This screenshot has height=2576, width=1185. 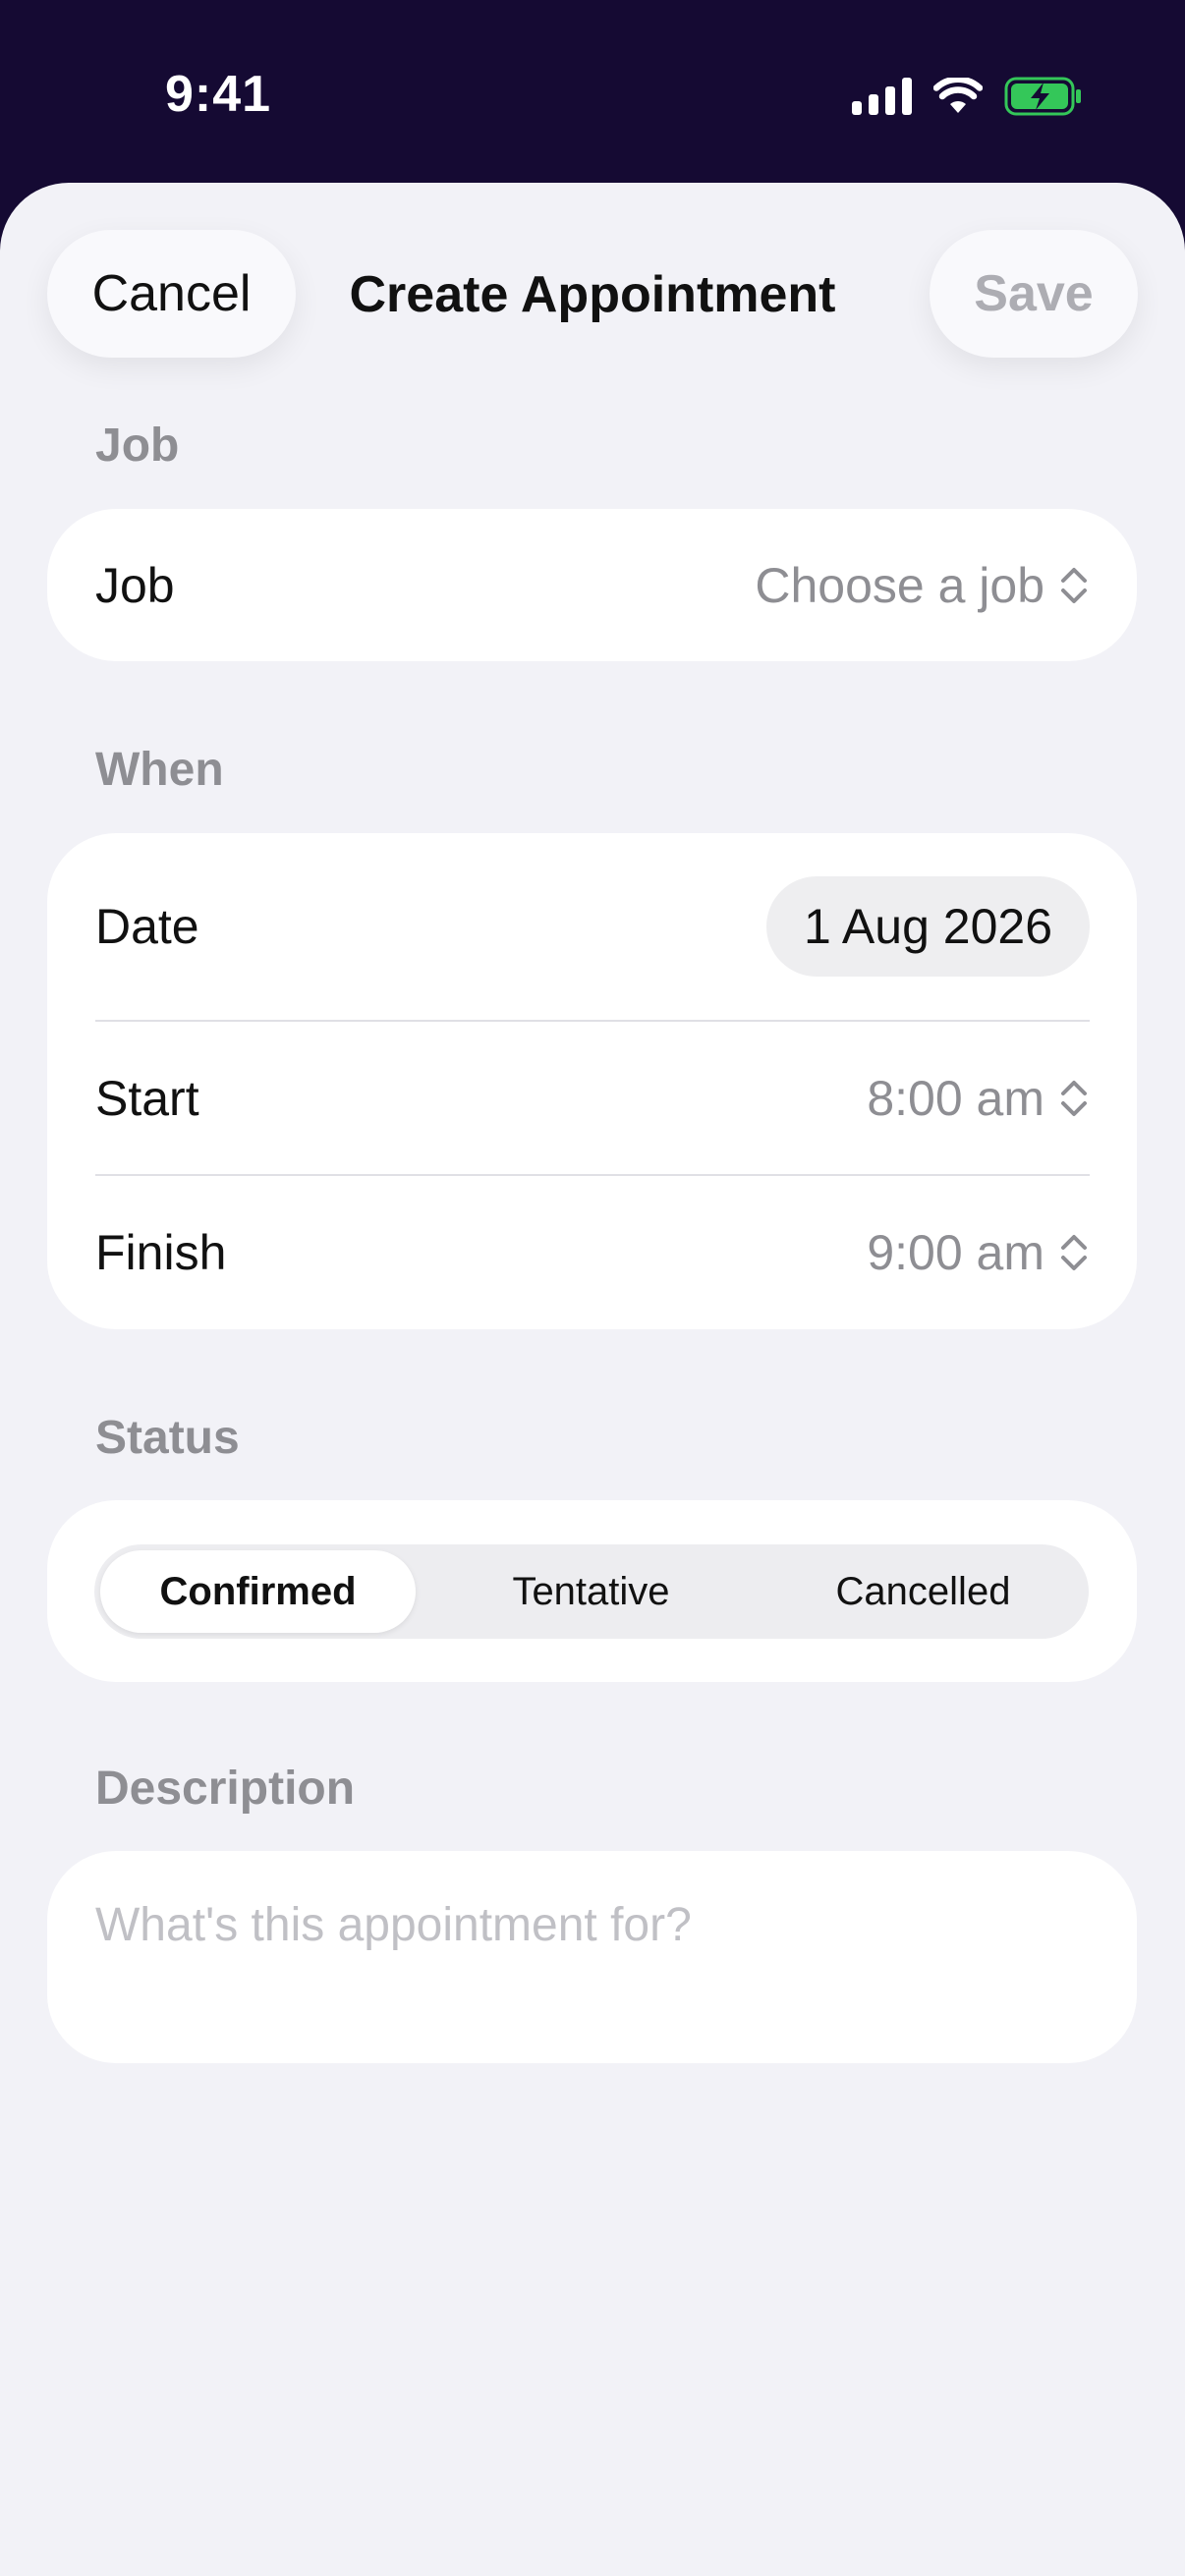 I want to click on section-label-when: When, so click(x=160, y=770).